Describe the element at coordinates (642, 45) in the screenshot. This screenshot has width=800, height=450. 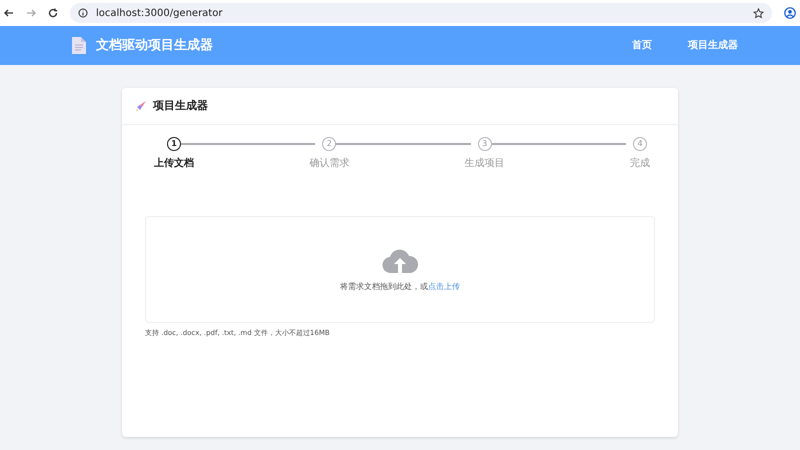
I see `nav-link: 首页` at that location.